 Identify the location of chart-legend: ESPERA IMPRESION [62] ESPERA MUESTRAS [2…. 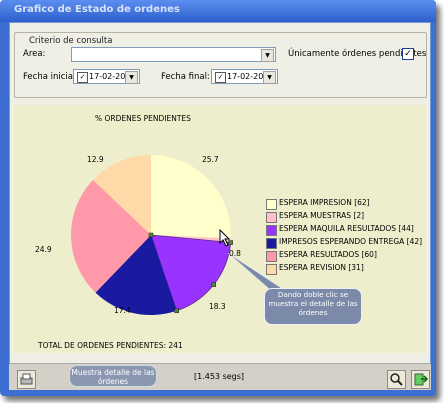
(346, 238).